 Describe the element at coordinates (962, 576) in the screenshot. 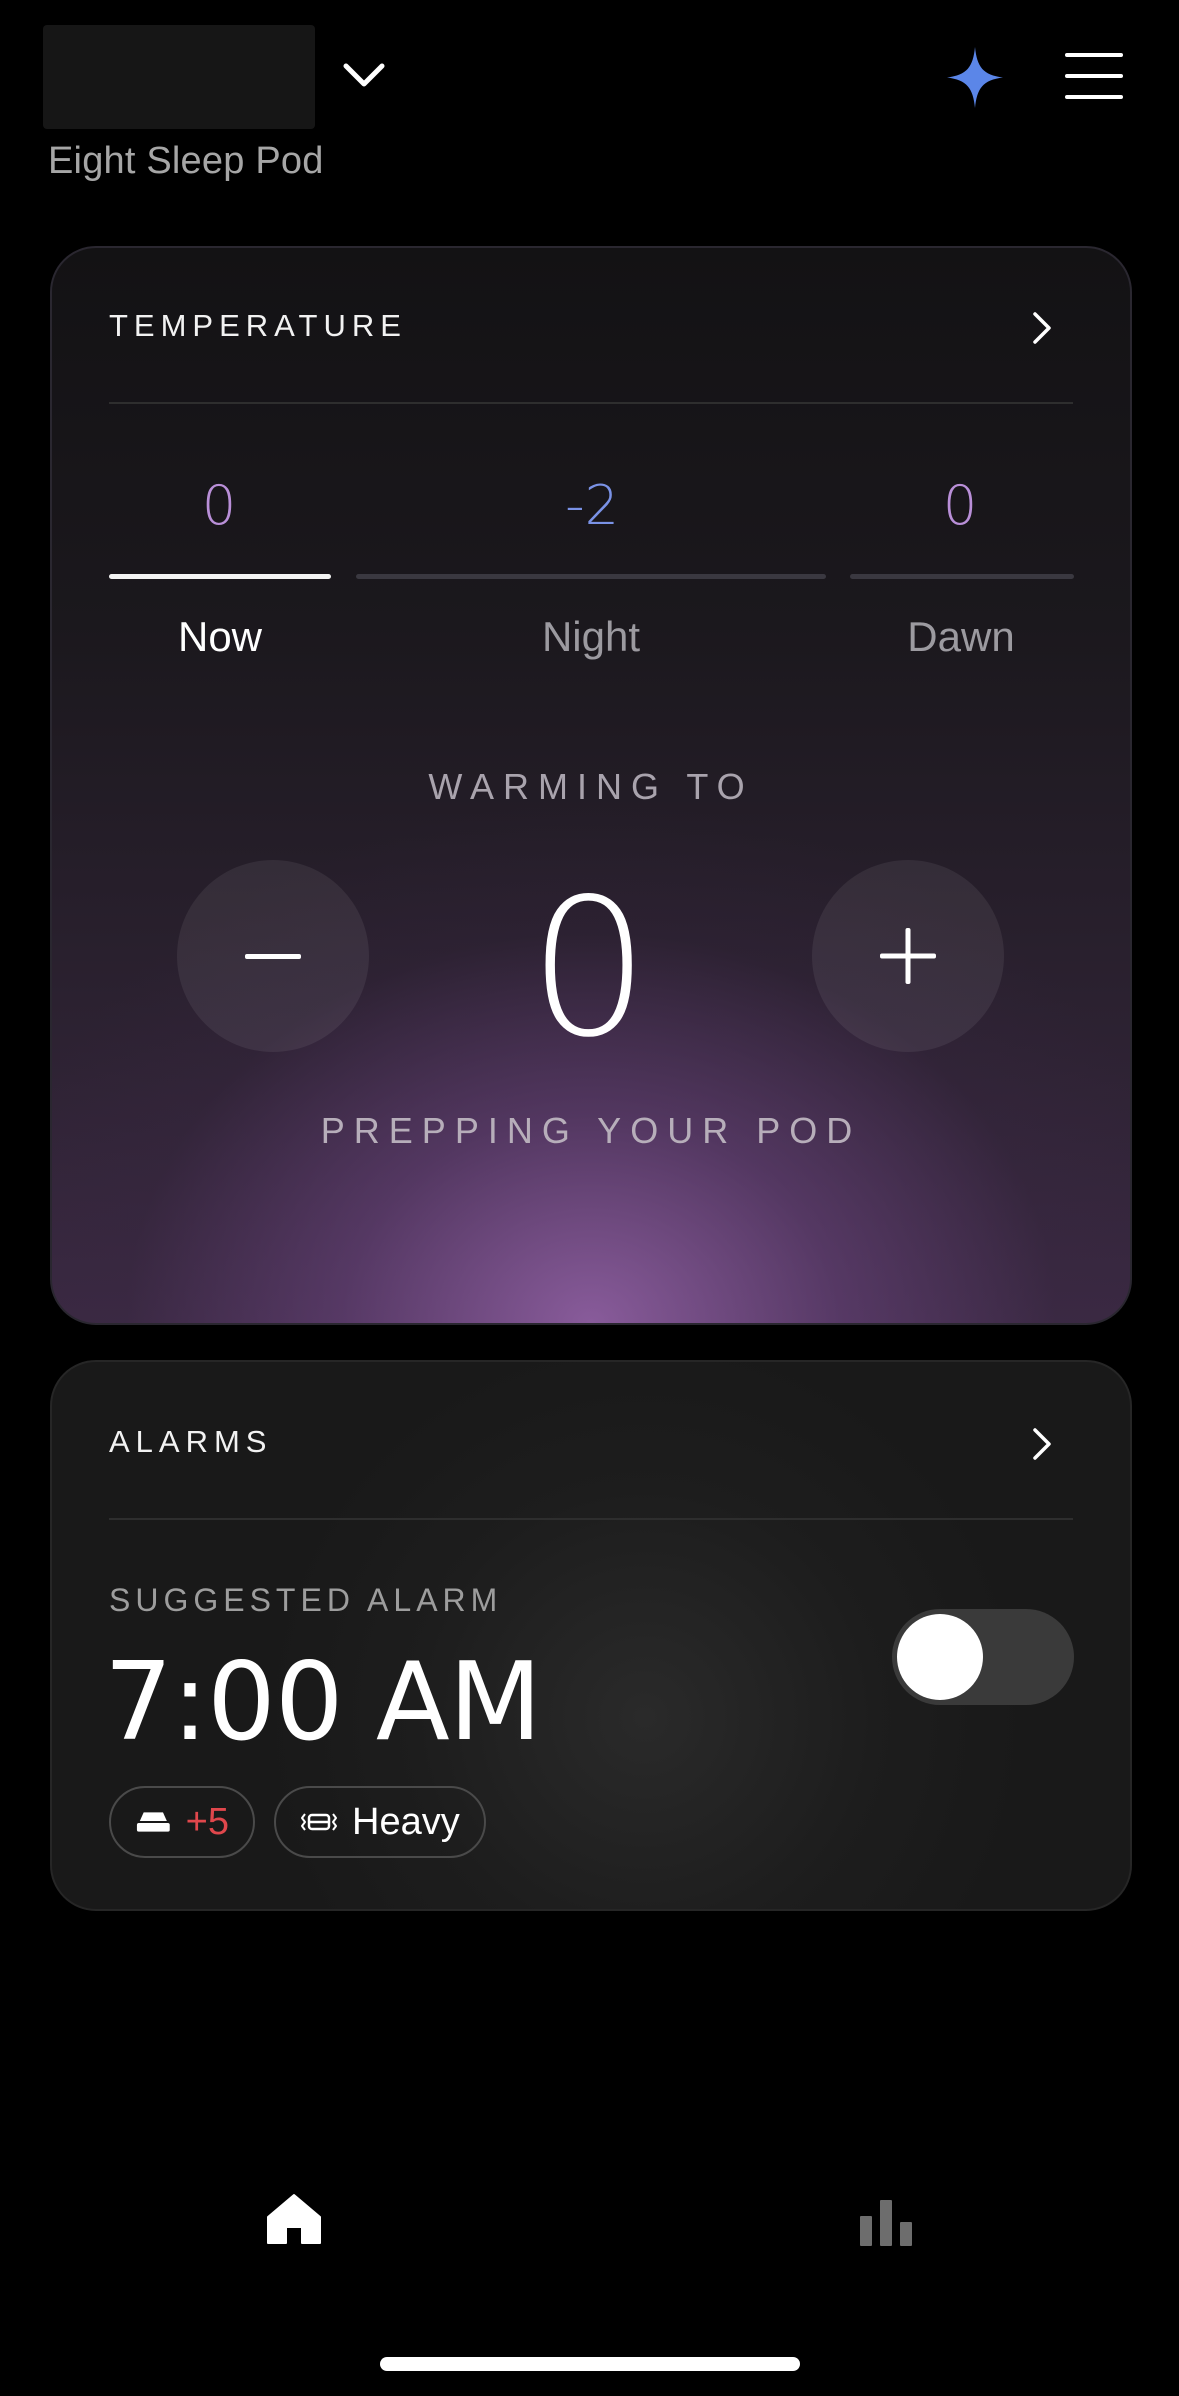

I see `tab-dawn-indicator` at that location.